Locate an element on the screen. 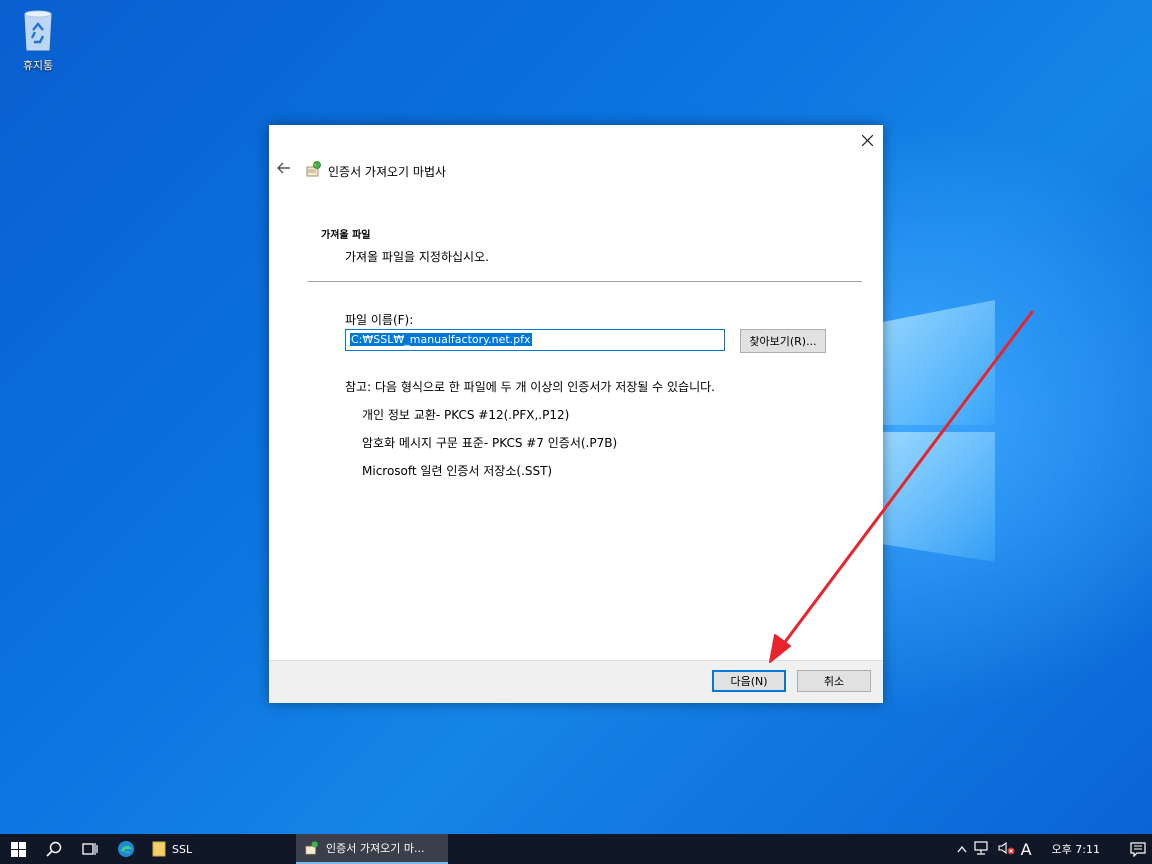  clock: 오후 7:11 is located at coordinates (1076, 849).